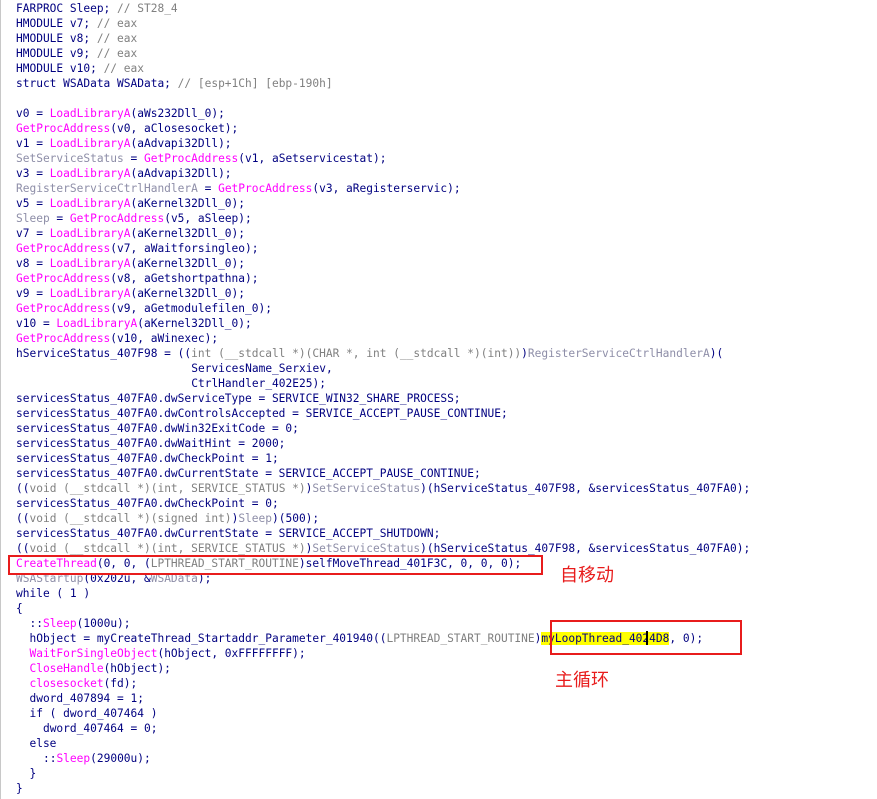  What do you see at coordinates (137, 248) in the screenshot?
I see `code-line: GetProcAddress(v7, aWaitforsingleo);` at bounding box center [137, 248].